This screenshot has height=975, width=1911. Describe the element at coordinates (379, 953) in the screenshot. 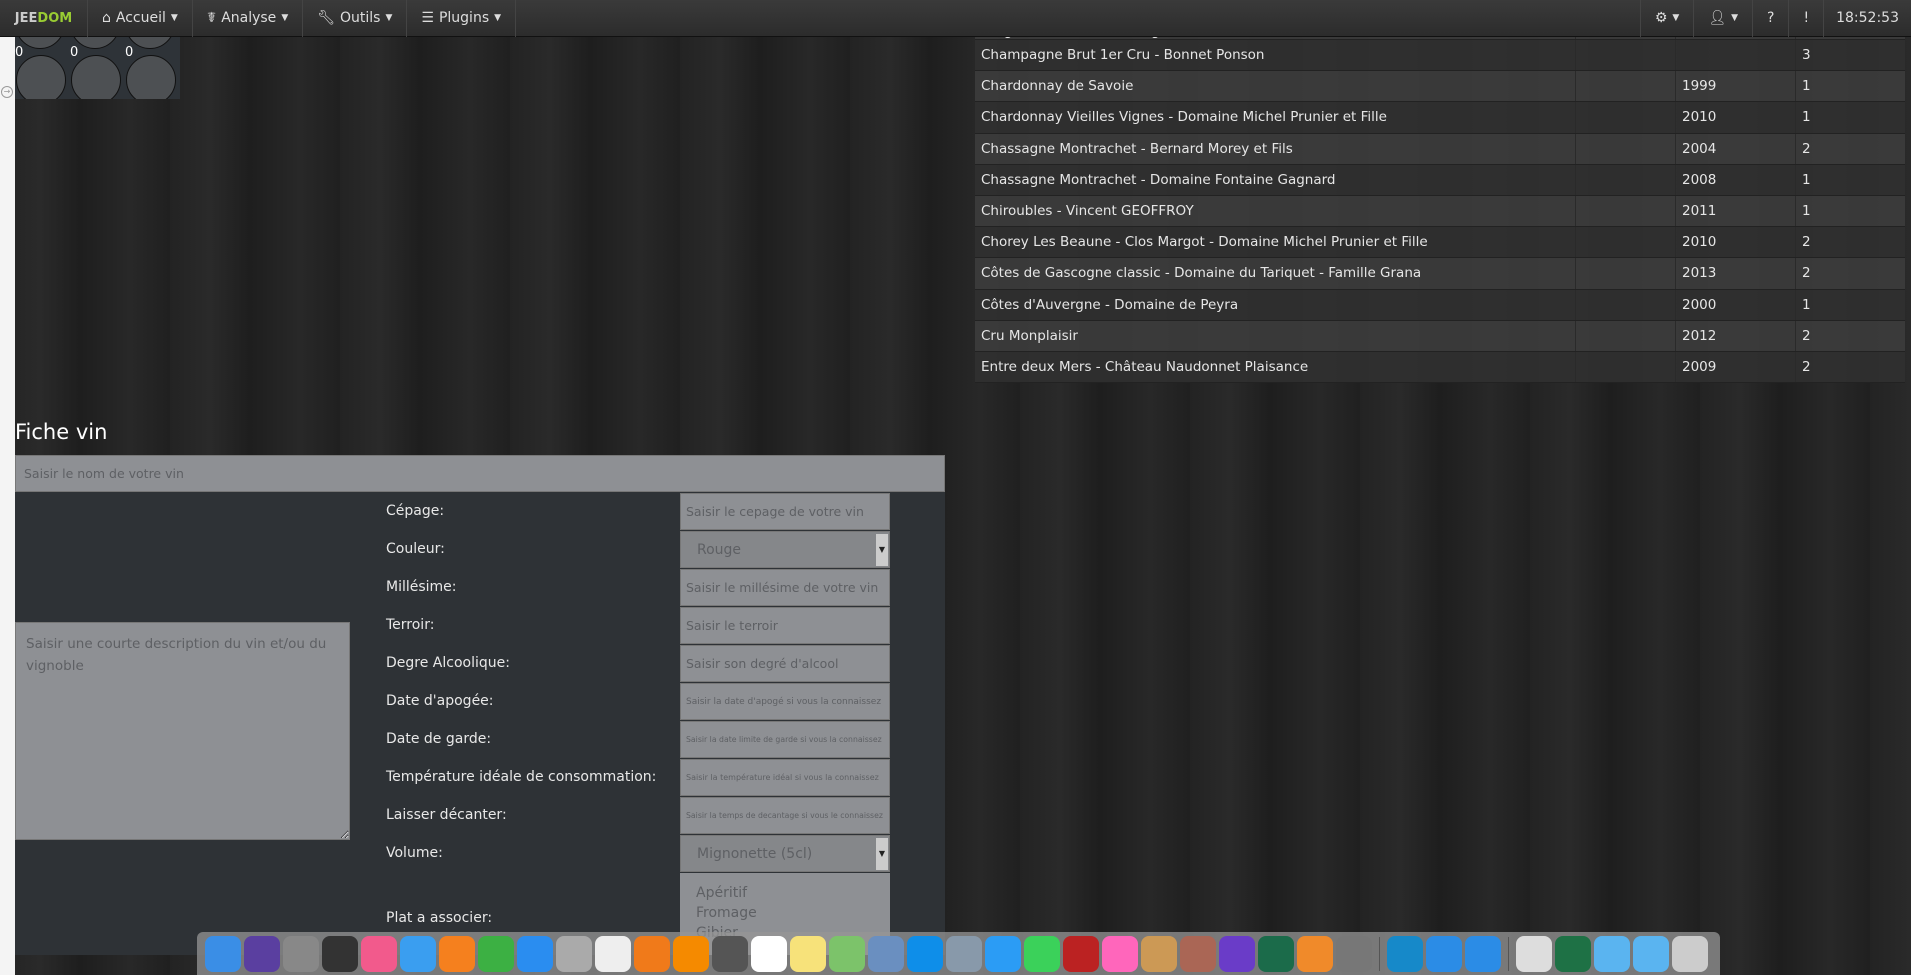

I see `dock-app-itunes-icon` at that location.